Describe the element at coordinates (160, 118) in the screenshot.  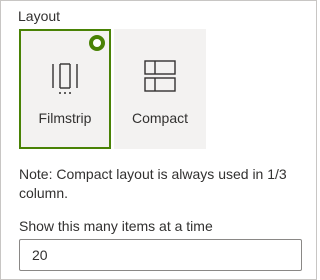
I see `compact-label: Compact` at that location.